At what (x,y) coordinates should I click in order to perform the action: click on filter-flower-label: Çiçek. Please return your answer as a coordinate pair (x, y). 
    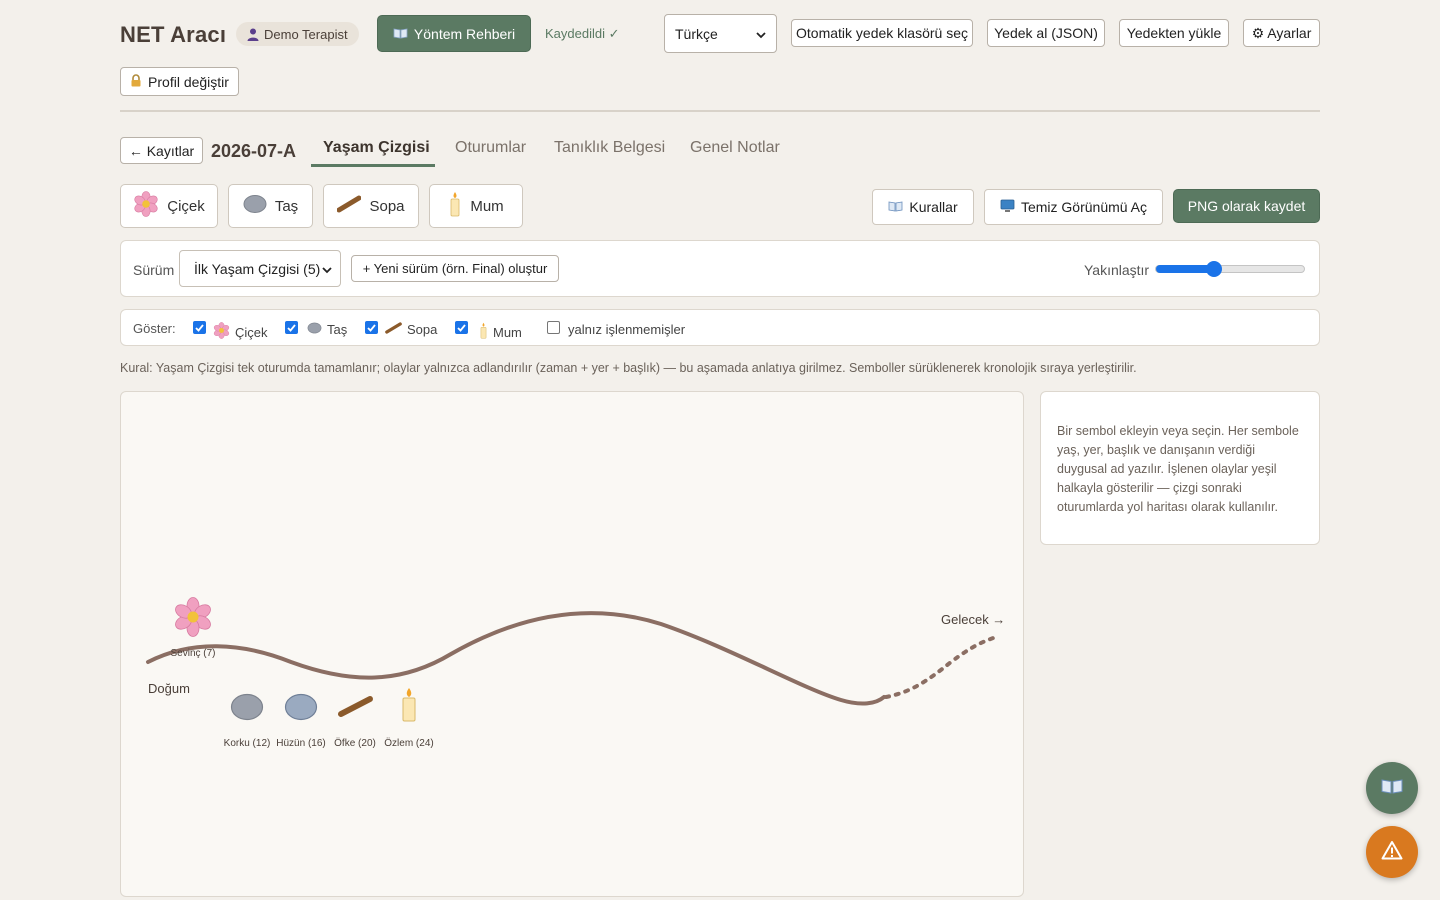
    Looking at the image, I should click on (240, 332).